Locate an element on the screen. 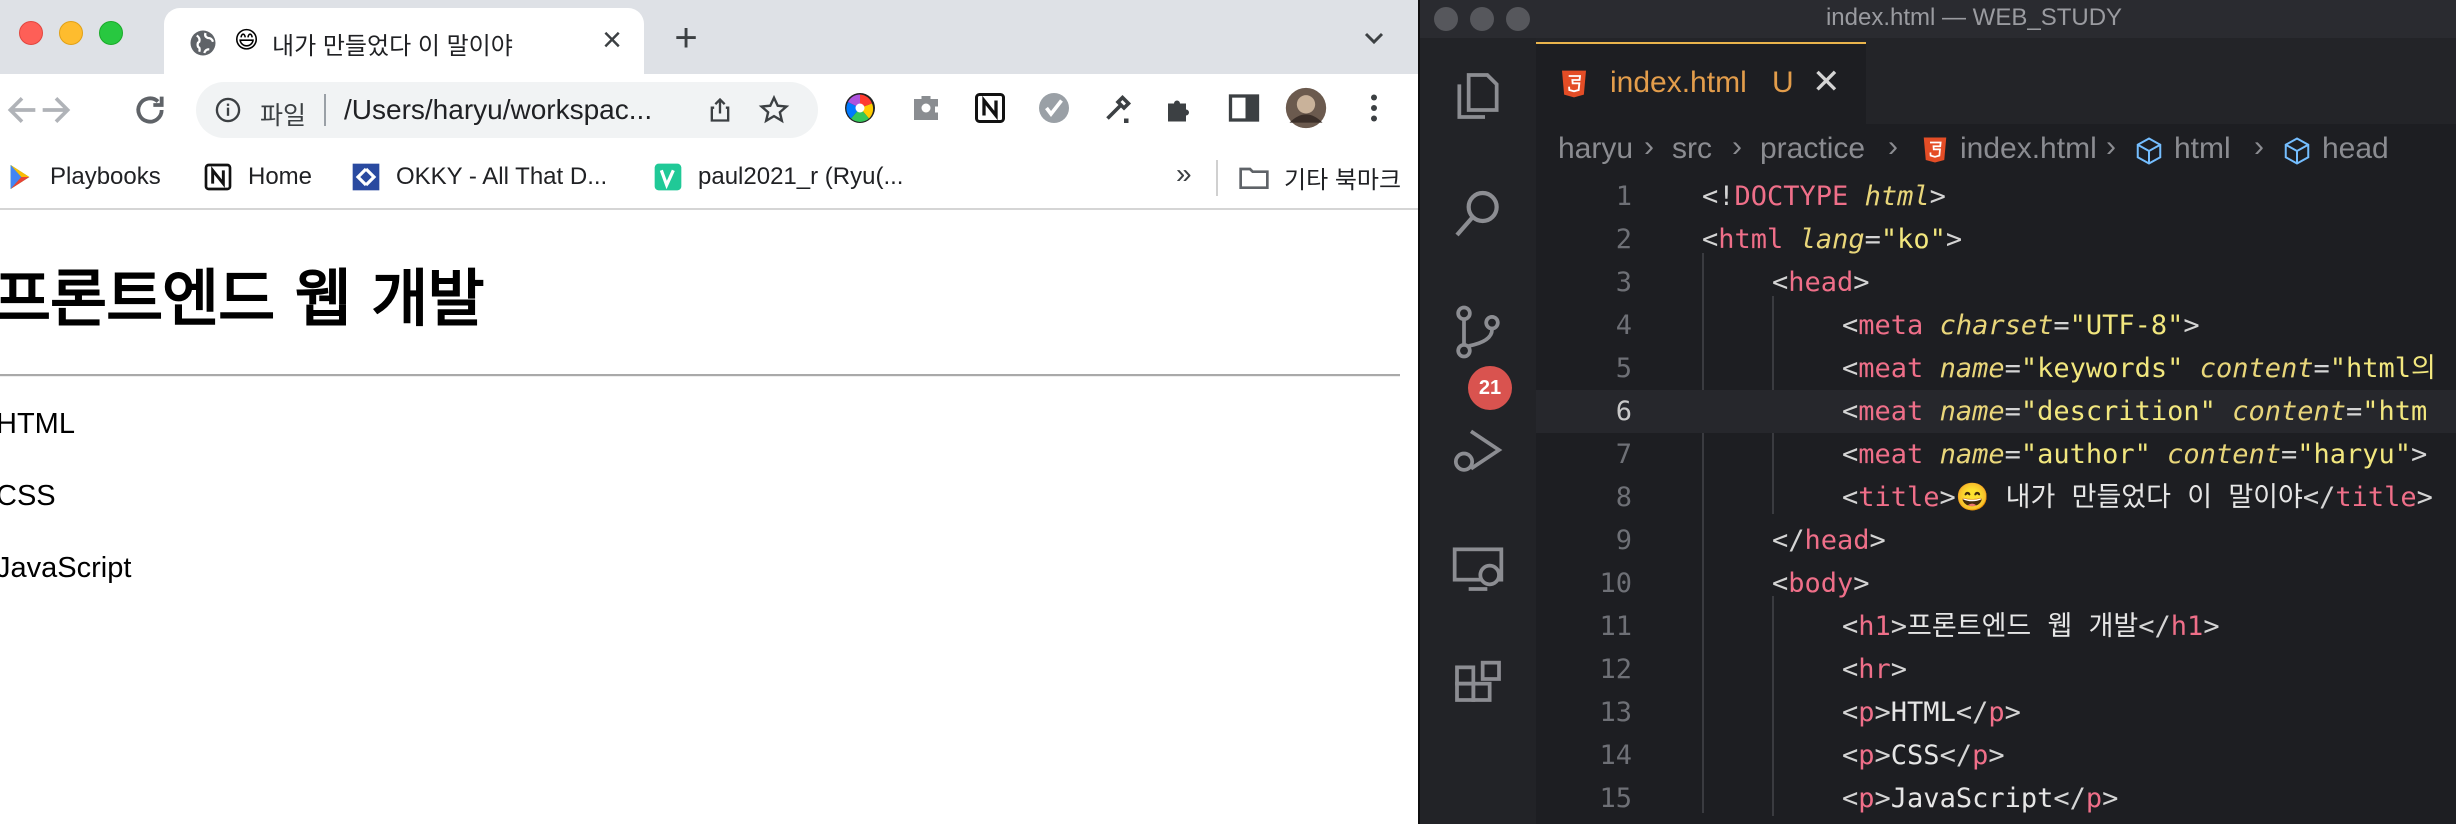 The image size is (2456, 824). line-number: 6 is located at coordinates (1623, 411).